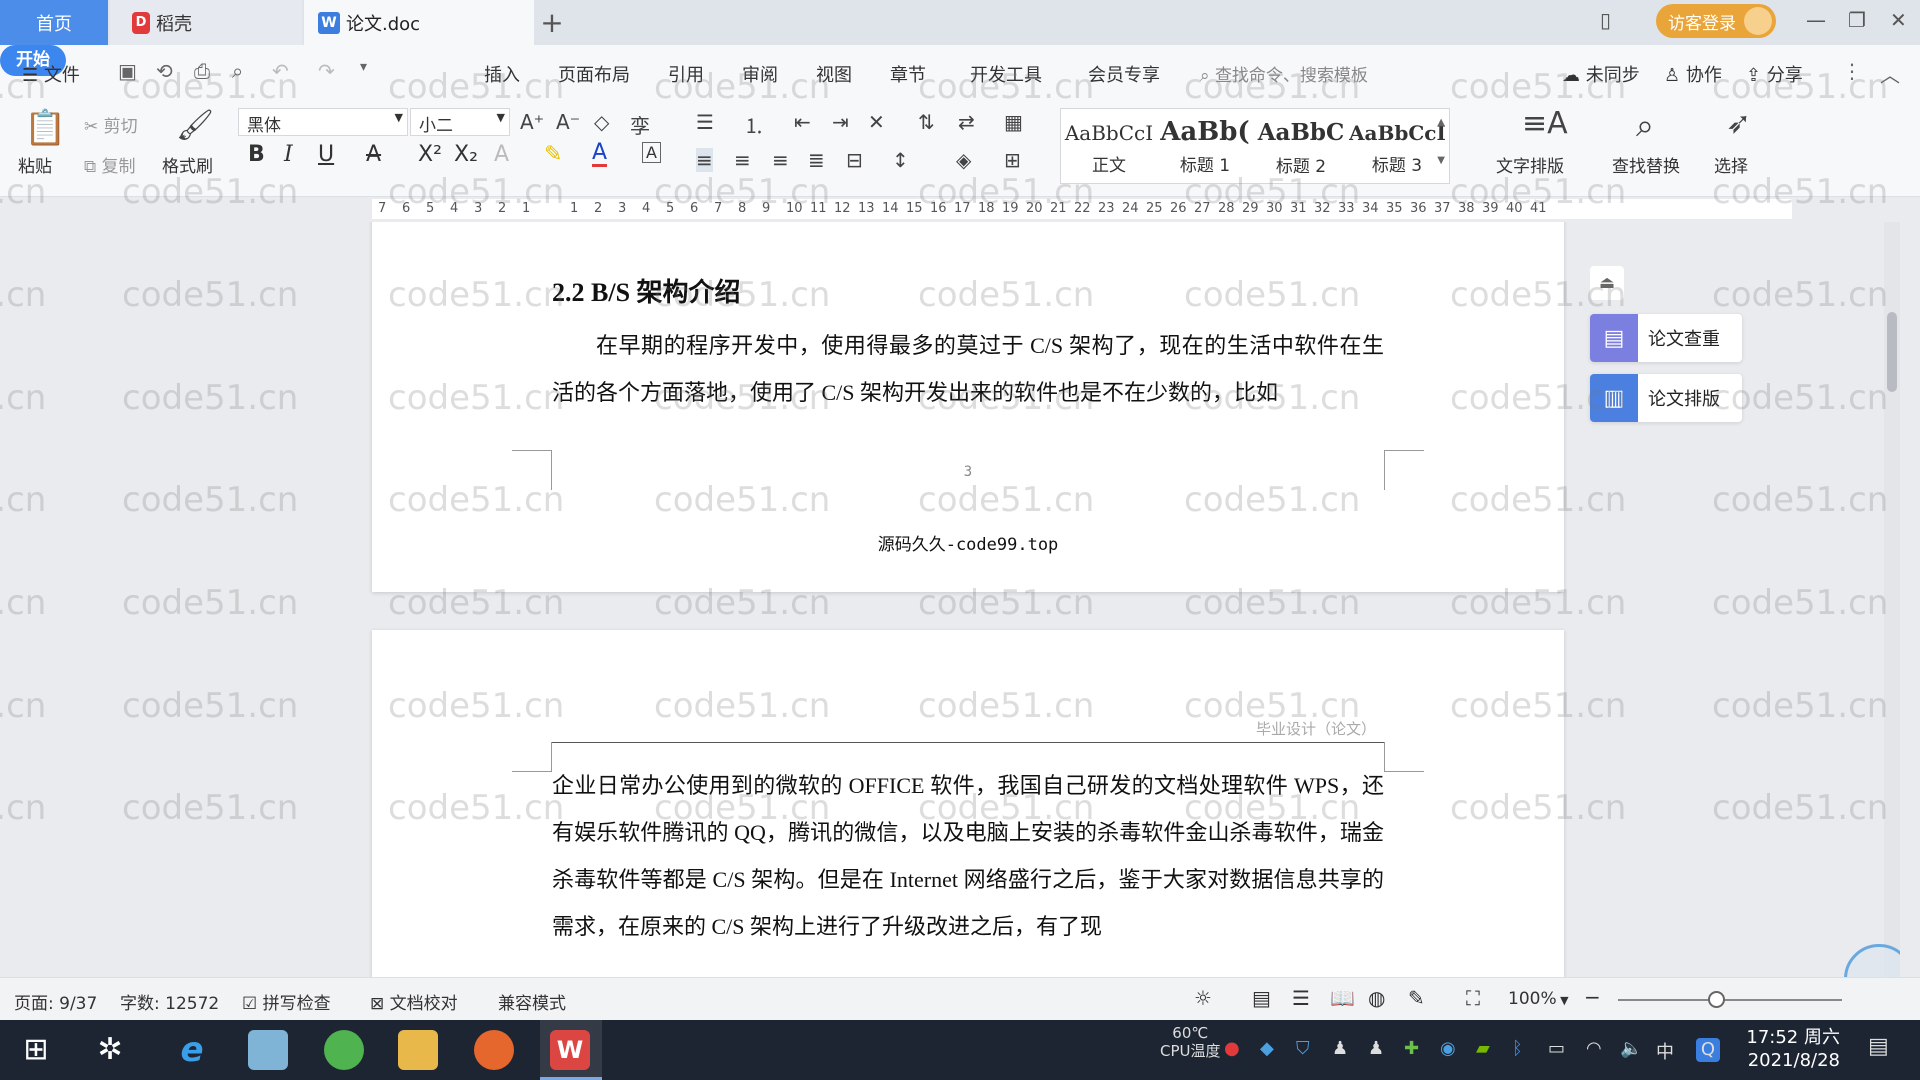 This screenshot has width=1920, height=1080. Describe the element at coordinates (1790, 1049) in the screenshot. I see `clock: 17:52 周六 2021/8/28` at that location.